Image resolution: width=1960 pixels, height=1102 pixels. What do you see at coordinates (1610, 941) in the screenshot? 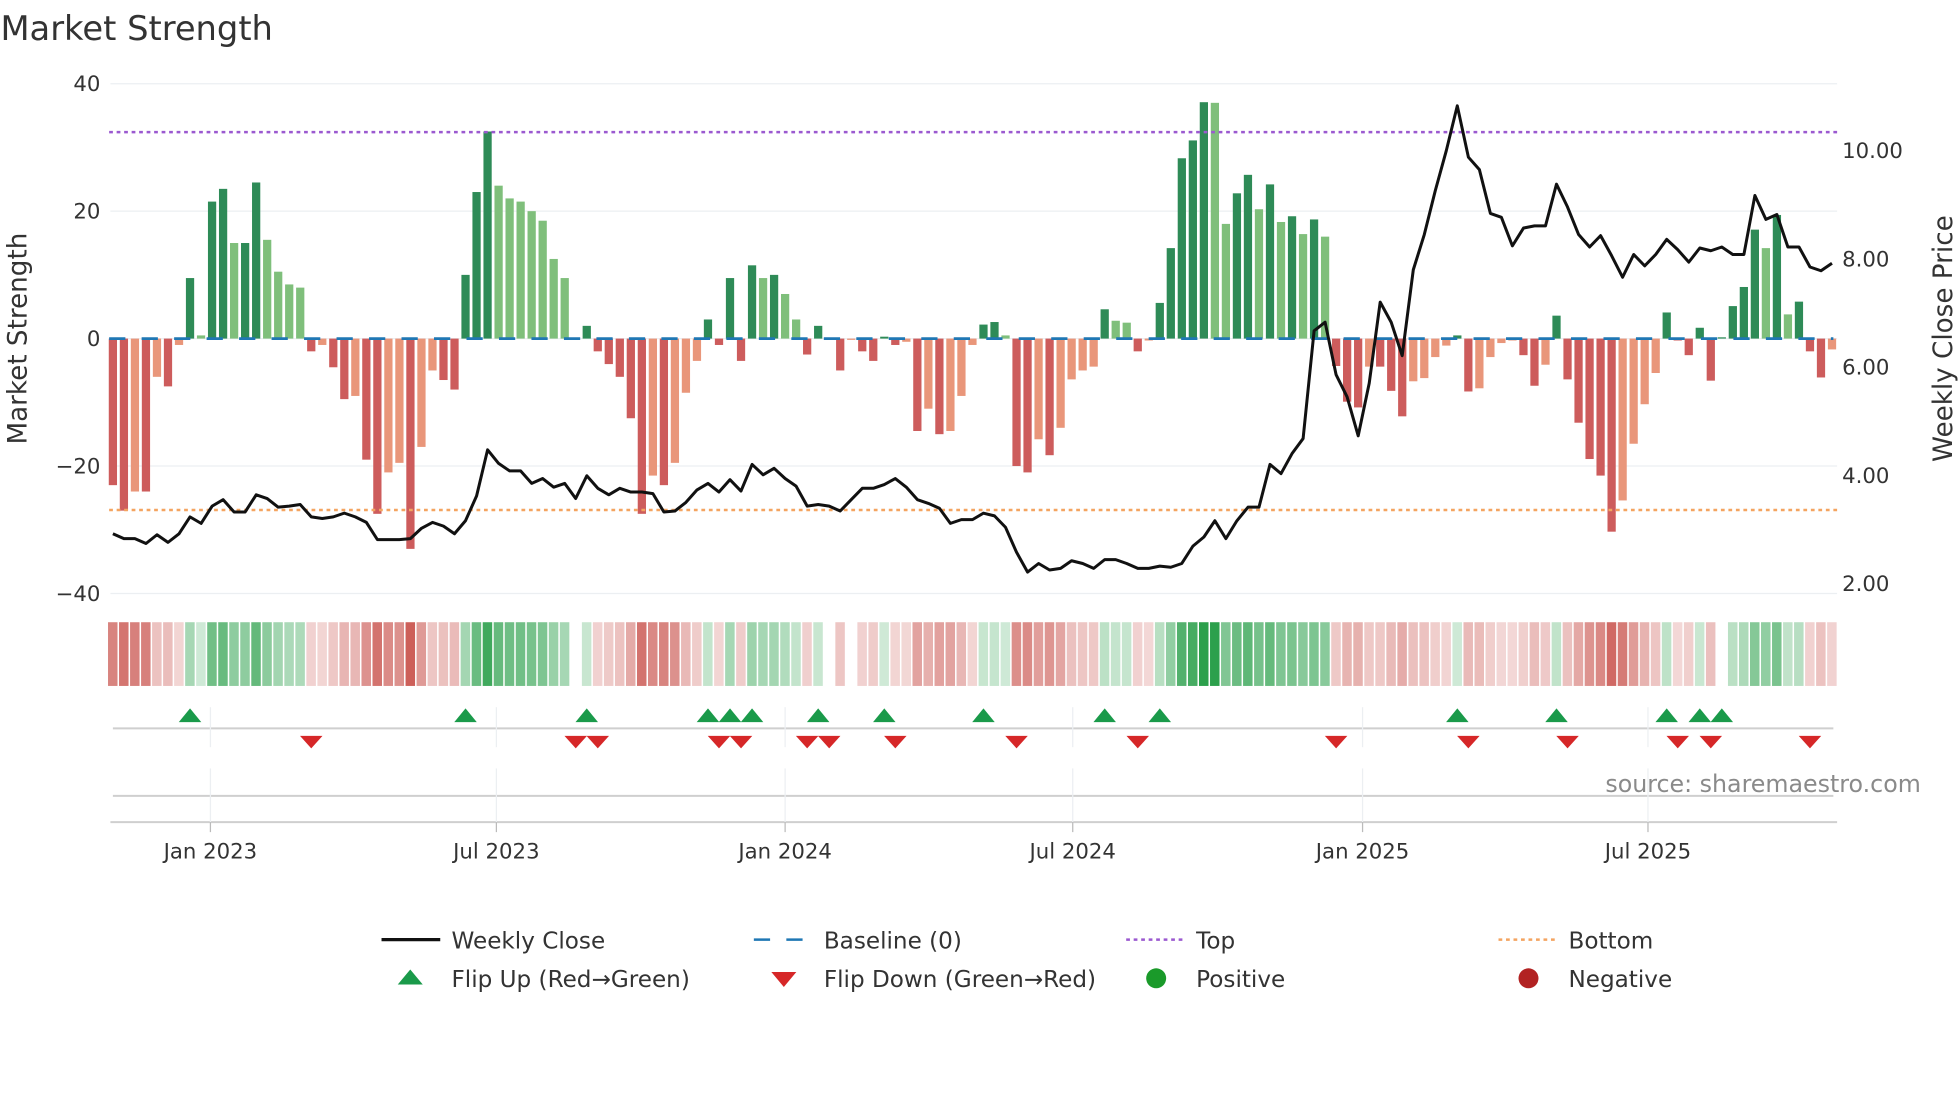
I see `legend-bottom: Bottom` at bounding box center [1610, 941].